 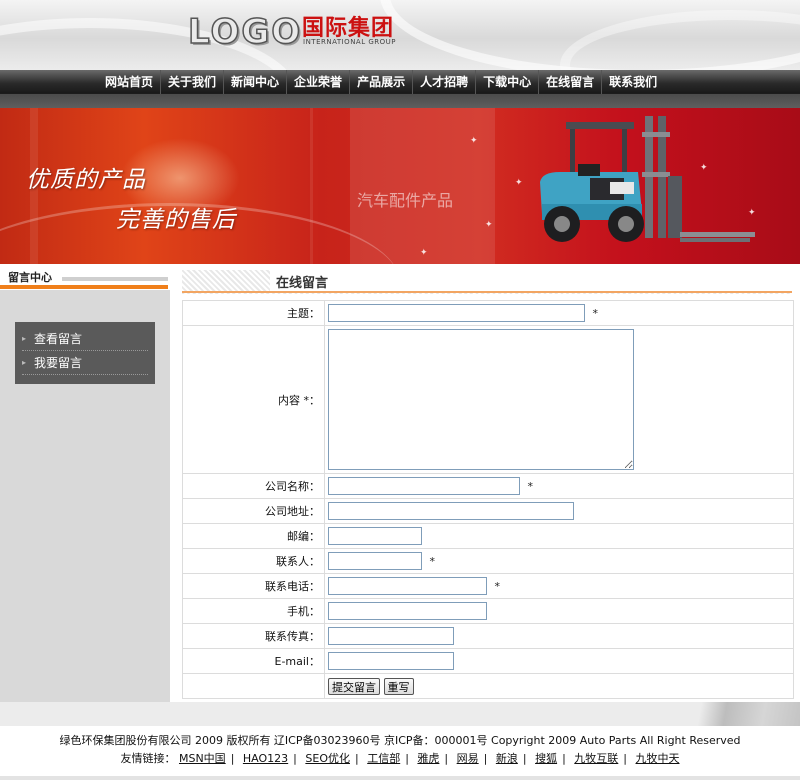 What do you see at coordinates (253, 486) in the screenshot?
I see `company-label: 公司名称：` at bounding box center [253, 486].